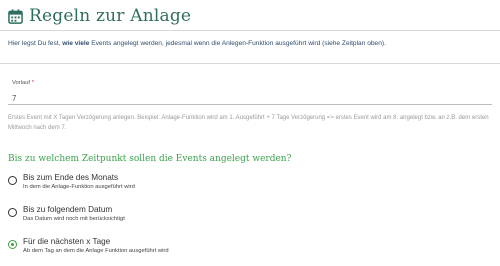  I want to click on vorlauf-input: 7, so click(14, 98).